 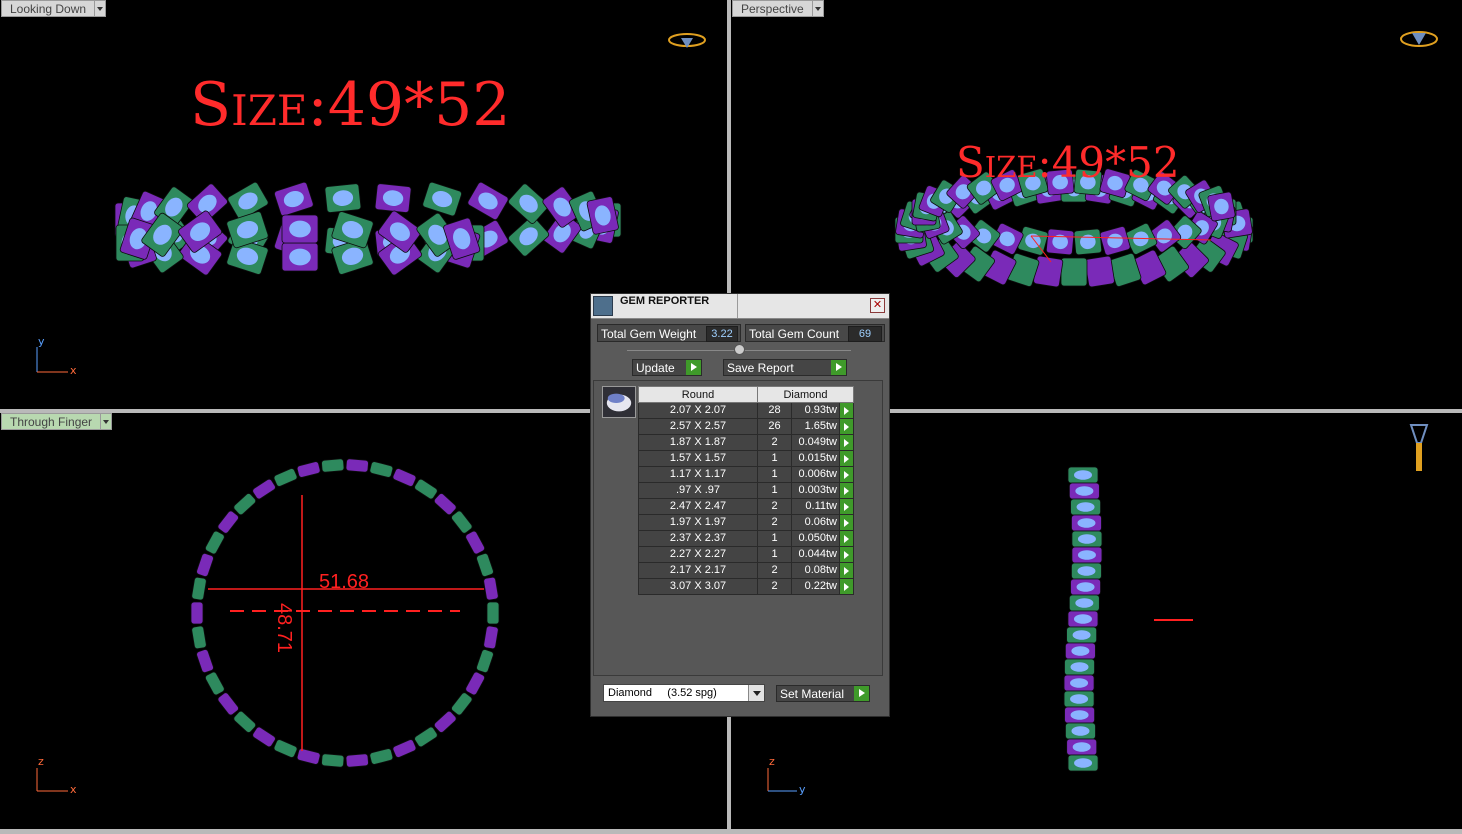 I want to click on gem-weight: 0.006tw, so click(x=815, y=474).